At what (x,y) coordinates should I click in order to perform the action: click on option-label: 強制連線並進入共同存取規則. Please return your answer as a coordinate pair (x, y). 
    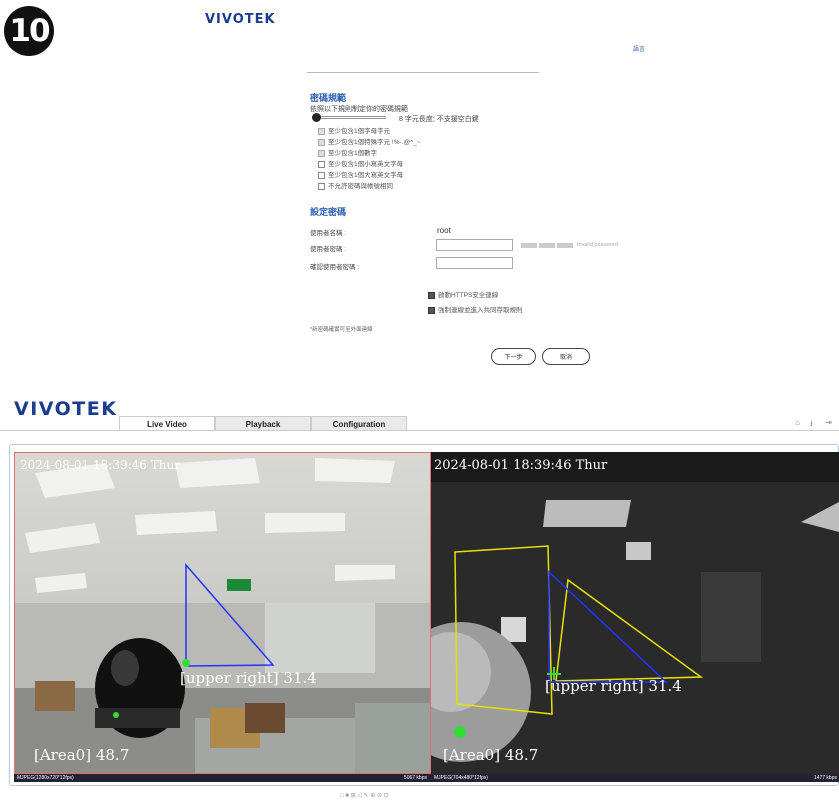
    Looking at the image, I should click on (480, 310).